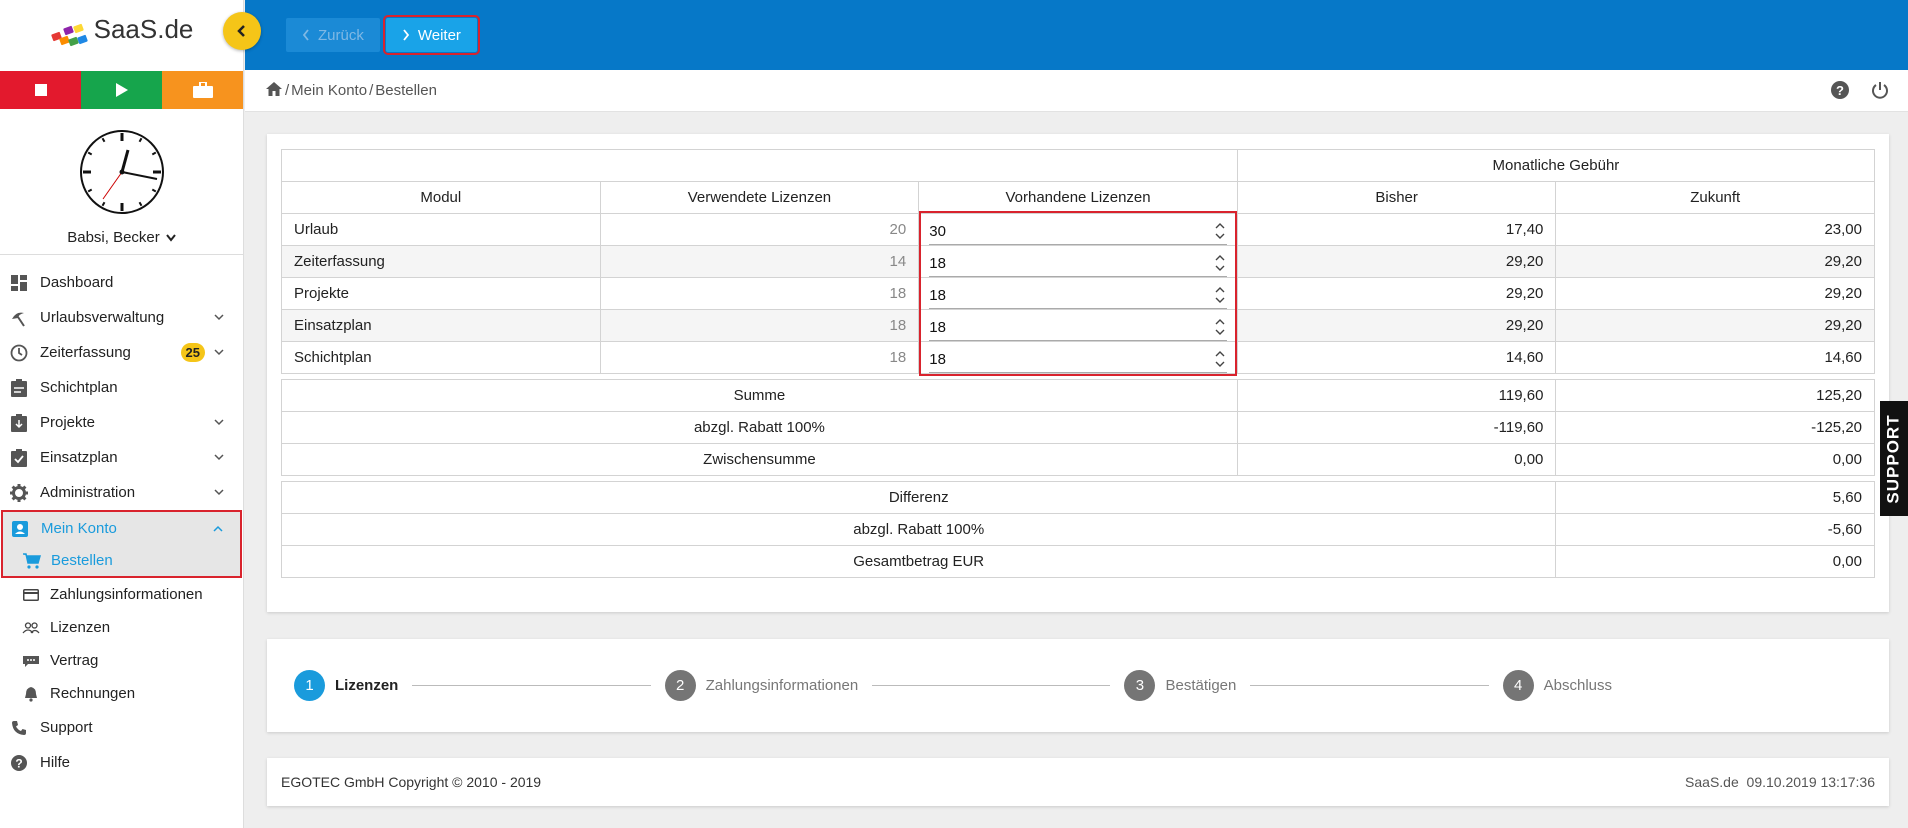  Describe the element at coordinates (1894, 458) in the screenshot. I see `support-tab: SUPPORT` at that location.